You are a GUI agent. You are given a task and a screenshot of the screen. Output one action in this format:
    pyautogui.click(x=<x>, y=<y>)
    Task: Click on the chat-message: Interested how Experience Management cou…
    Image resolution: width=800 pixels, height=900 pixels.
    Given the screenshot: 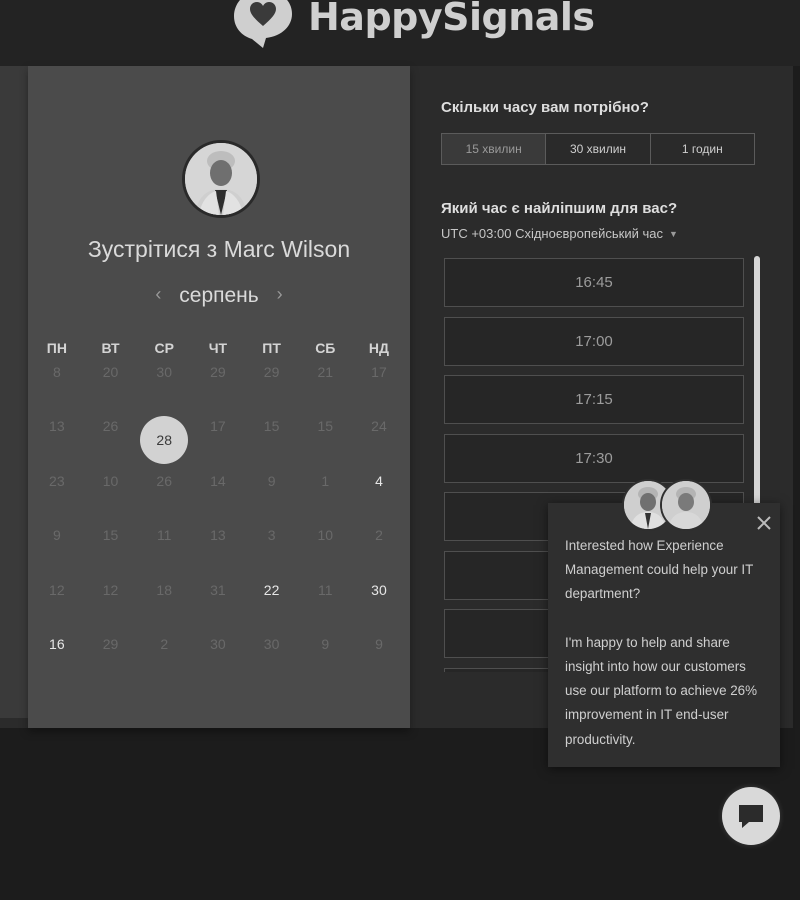 What is the action you would take?
    pyautogui.click(x=661, y=642)
    